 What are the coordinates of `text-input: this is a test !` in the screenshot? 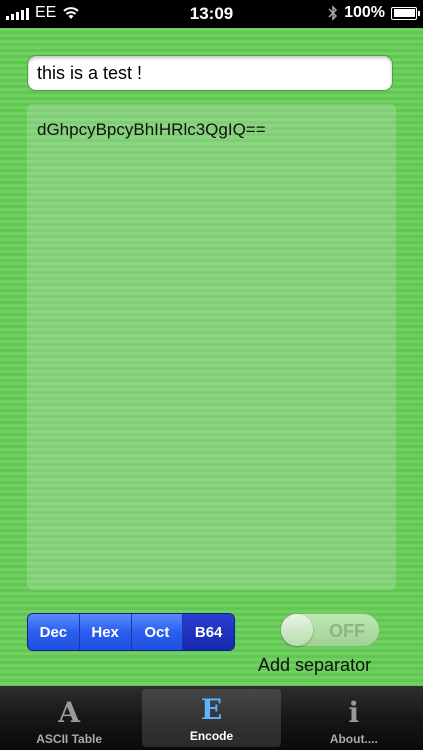 It's located at (210, 73).